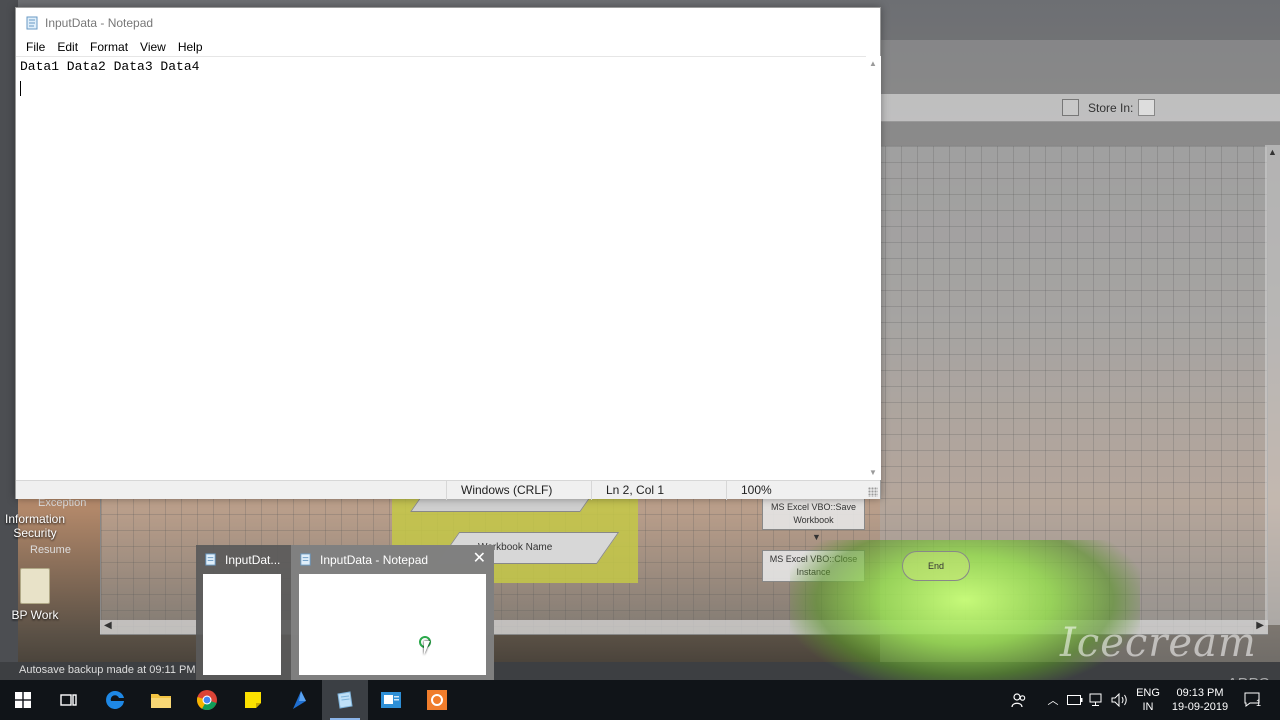 Image resolution: width=1280 pixels, height=720 pixels. What do you see at coordinates (67, 47) in the screenshot?
I see `menu-edit: Edit` at bounding box center [67, 47].